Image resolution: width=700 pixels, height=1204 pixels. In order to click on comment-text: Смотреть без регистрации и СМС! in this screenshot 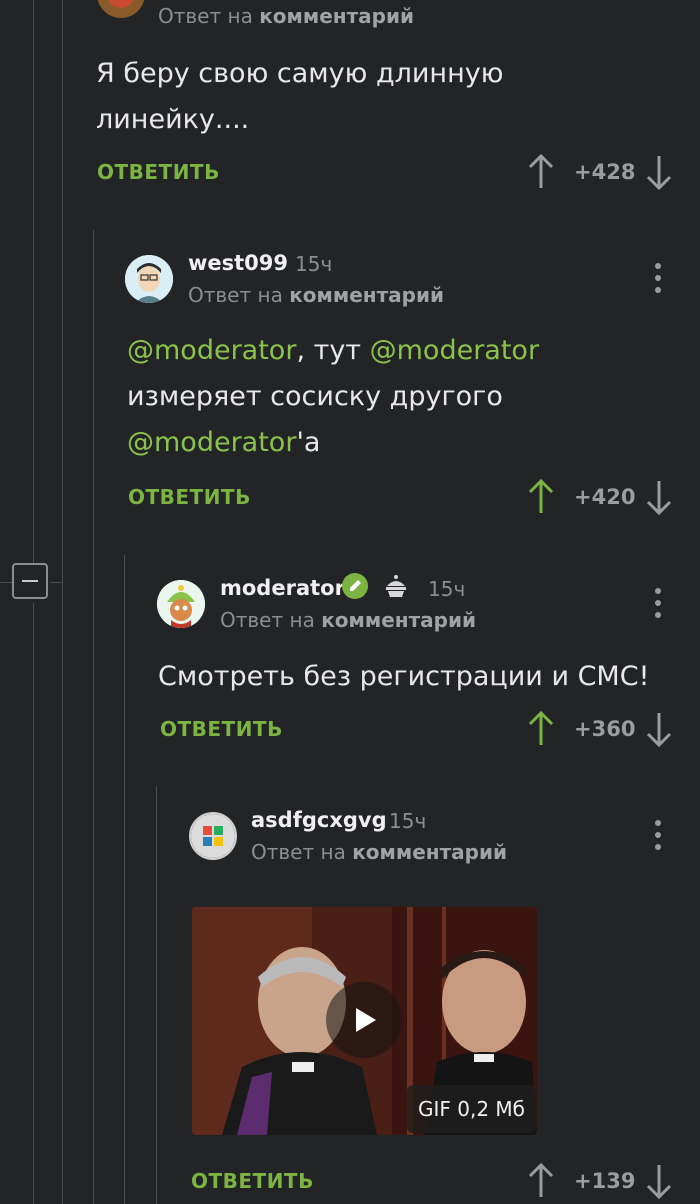, I will do `click(404, 676)`.